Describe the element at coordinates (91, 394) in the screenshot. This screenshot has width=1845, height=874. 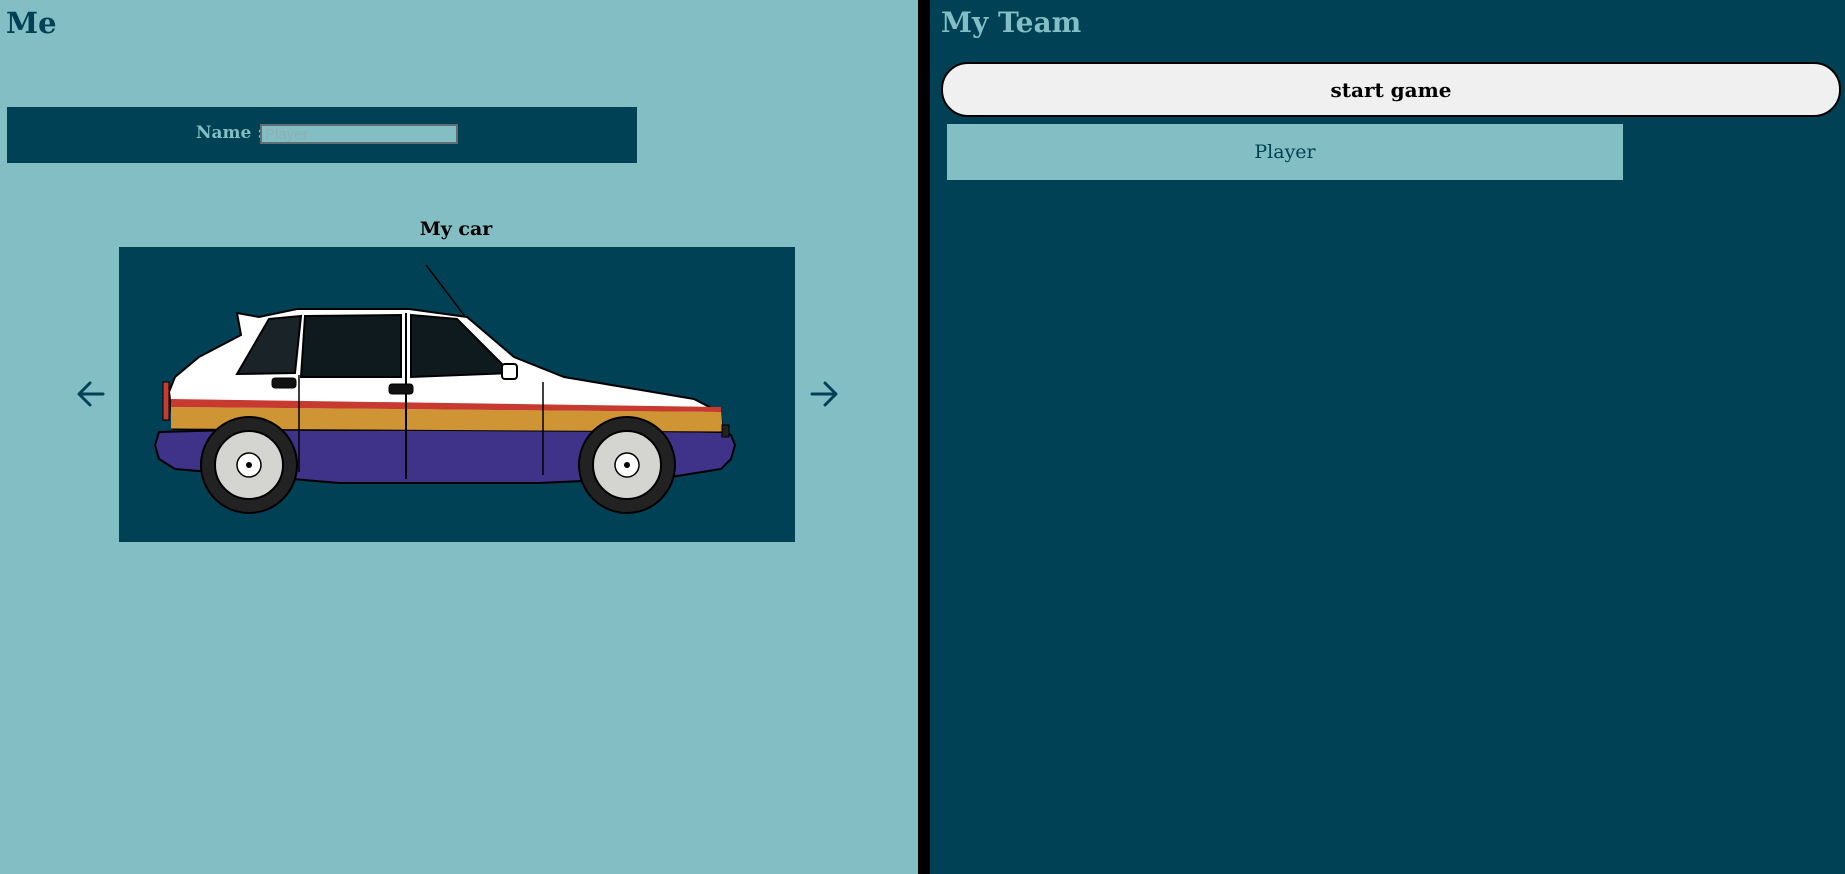
I see `arrow-left-icon` at that location.